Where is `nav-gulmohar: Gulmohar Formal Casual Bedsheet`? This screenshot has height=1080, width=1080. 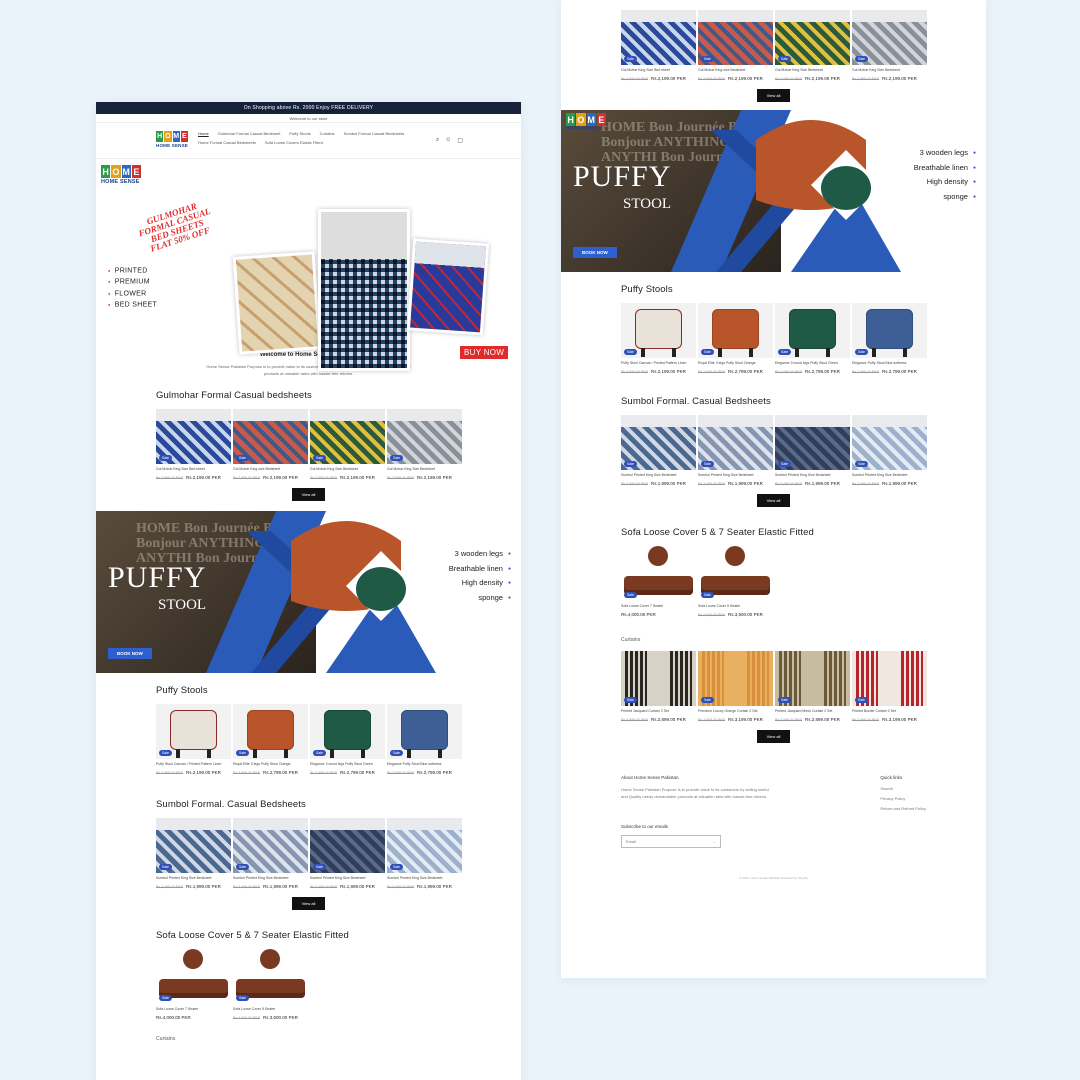
nav-gulmohar: Gulmohar Formal Casual Bedsheet is located at coordinates (249, 133).